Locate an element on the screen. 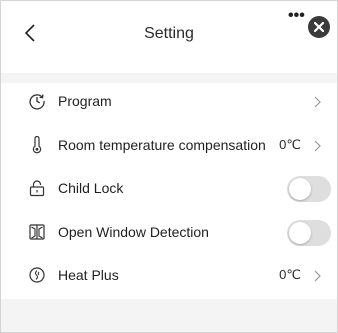 This screenshot has height=333, width=338. settings-row-child-lock: Child Lock is located at coordinates (169, 189).